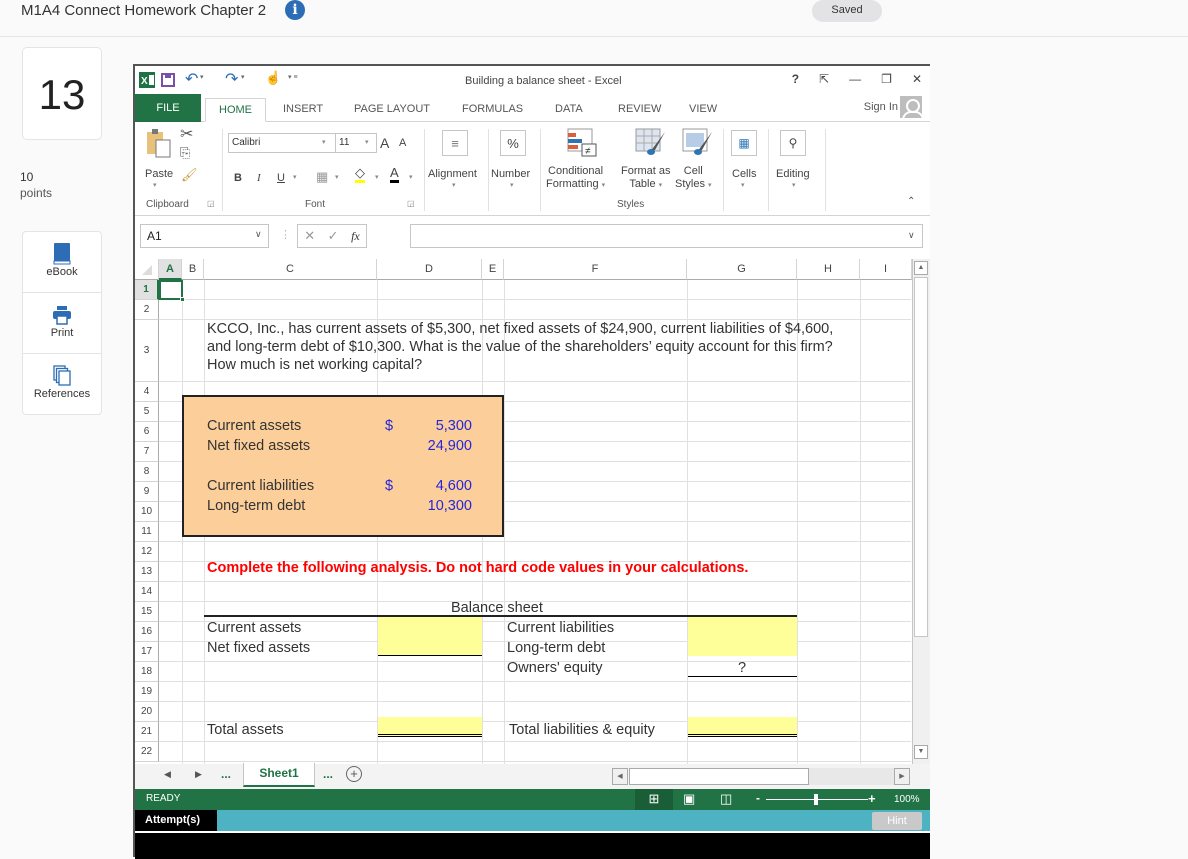  I want to click on copy-icon: ⎘, so click(185, 153).